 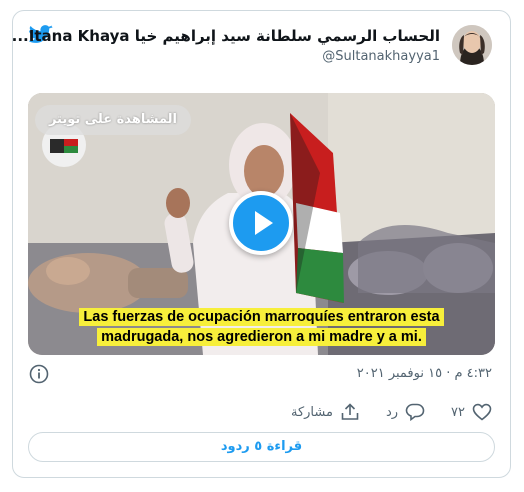 What do you see at coordinates (261, 447) in the screenshot?
I see `read-replies-button: قراءة ٥ ردود` at bounding box center [261, 447].